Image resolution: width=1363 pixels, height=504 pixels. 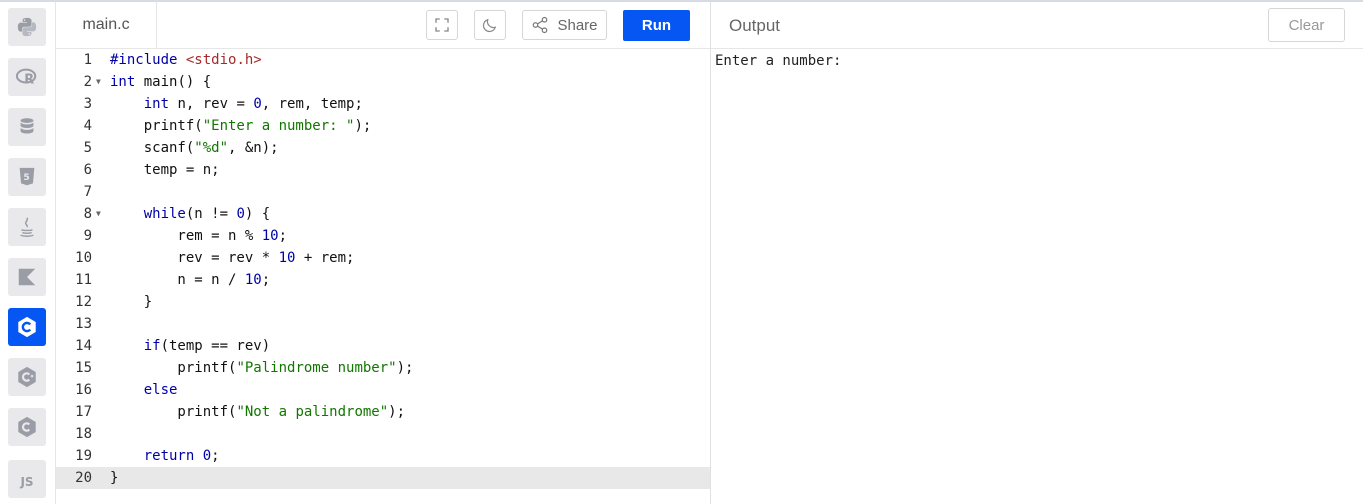 I want to click on cpp-icon, so click(x=27, y=377).